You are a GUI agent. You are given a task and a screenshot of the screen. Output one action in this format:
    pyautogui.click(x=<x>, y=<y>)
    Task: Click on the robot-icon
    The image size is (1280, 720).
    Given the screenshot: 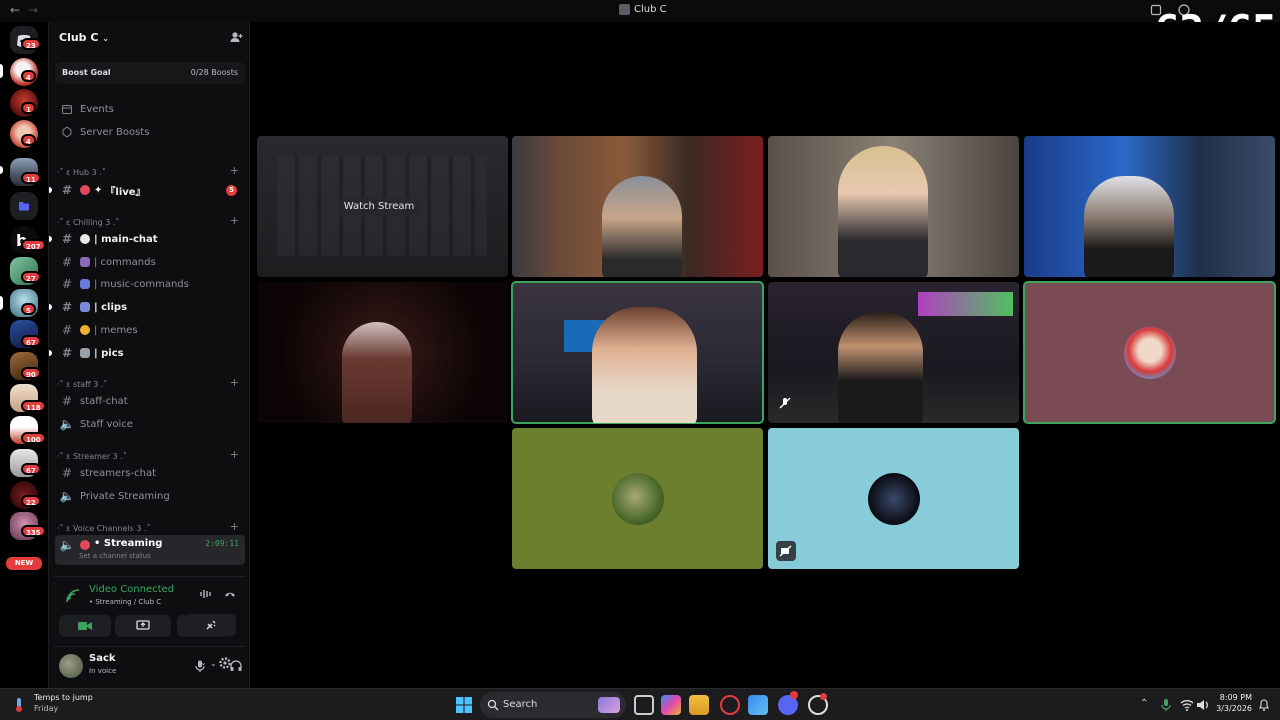 What is the action you would take?
    pyautogui.click(x=85, y=262)
    